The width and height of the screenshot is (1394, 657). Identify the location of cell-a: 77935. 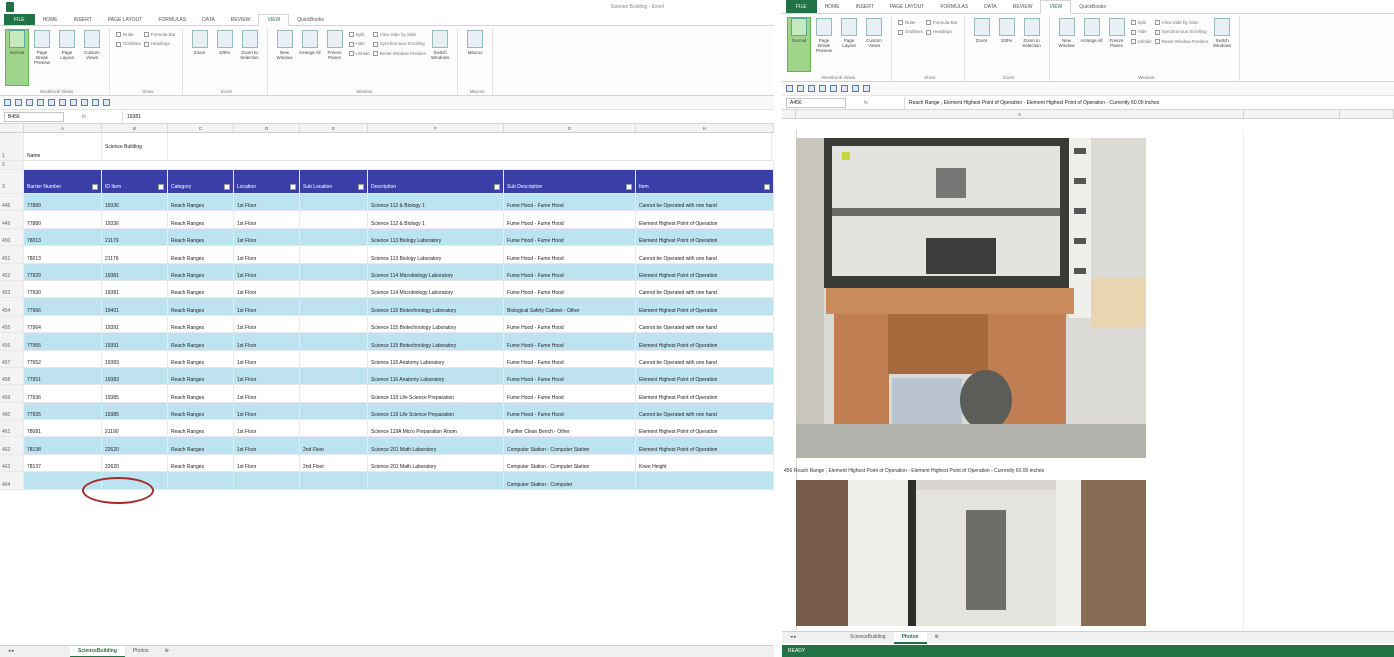
(63, 411).